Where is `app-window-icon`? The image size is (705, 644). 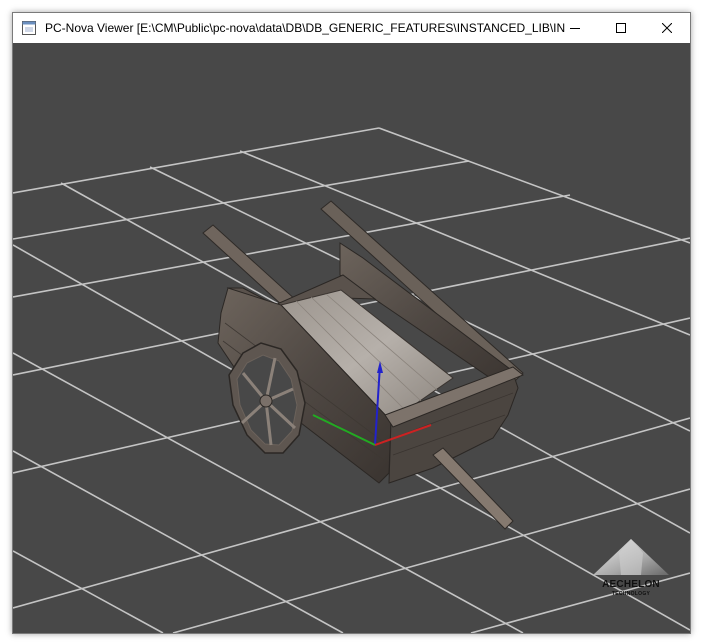
app-window-icon is located at coordinates (29, 28).